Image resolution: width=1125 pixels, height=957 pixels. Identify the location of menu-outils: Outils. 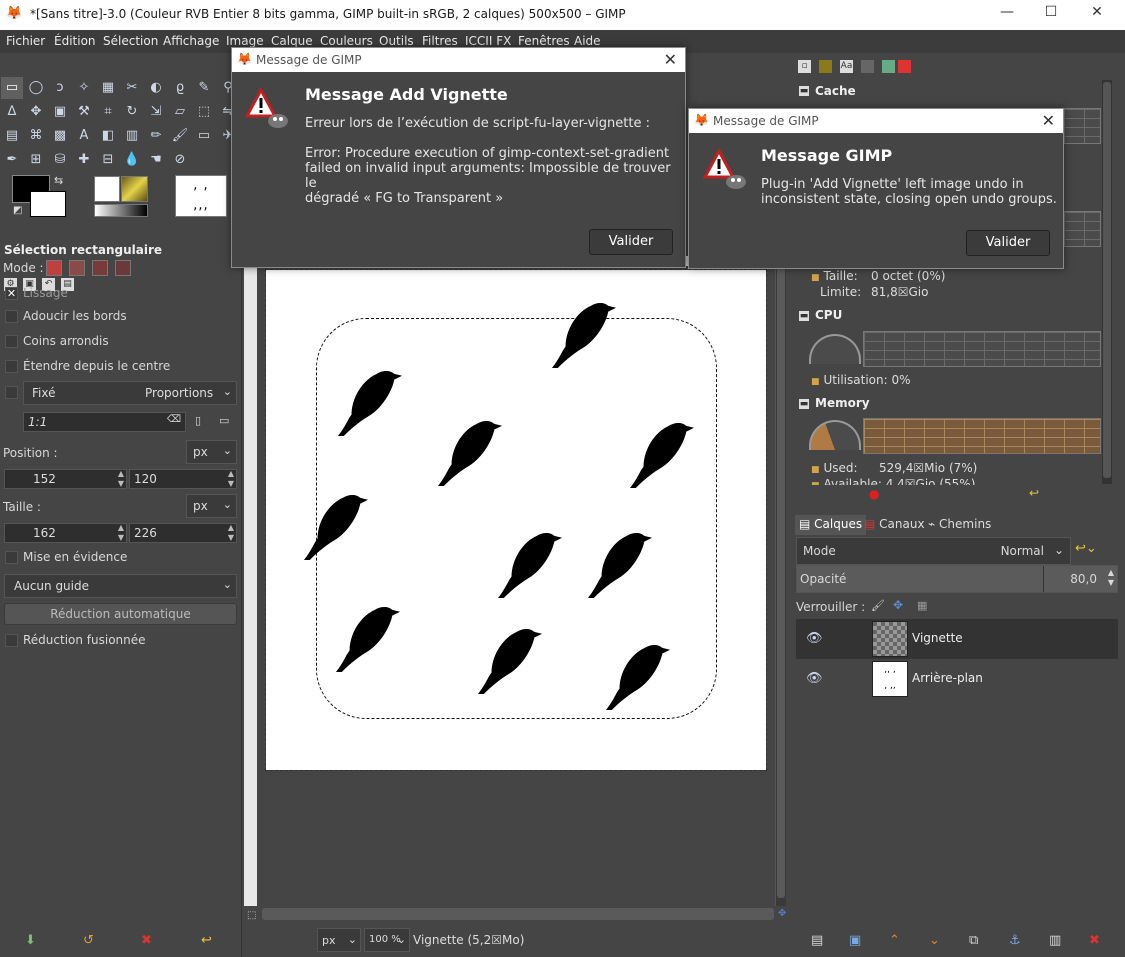
(396, 41).